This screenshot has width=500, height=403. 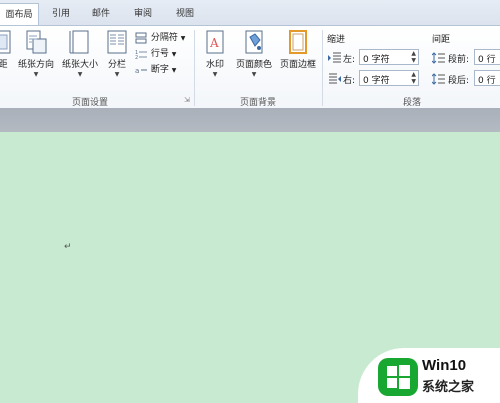 I want to click on spacing-before-label: 段前:, so click(x=459, y=60).